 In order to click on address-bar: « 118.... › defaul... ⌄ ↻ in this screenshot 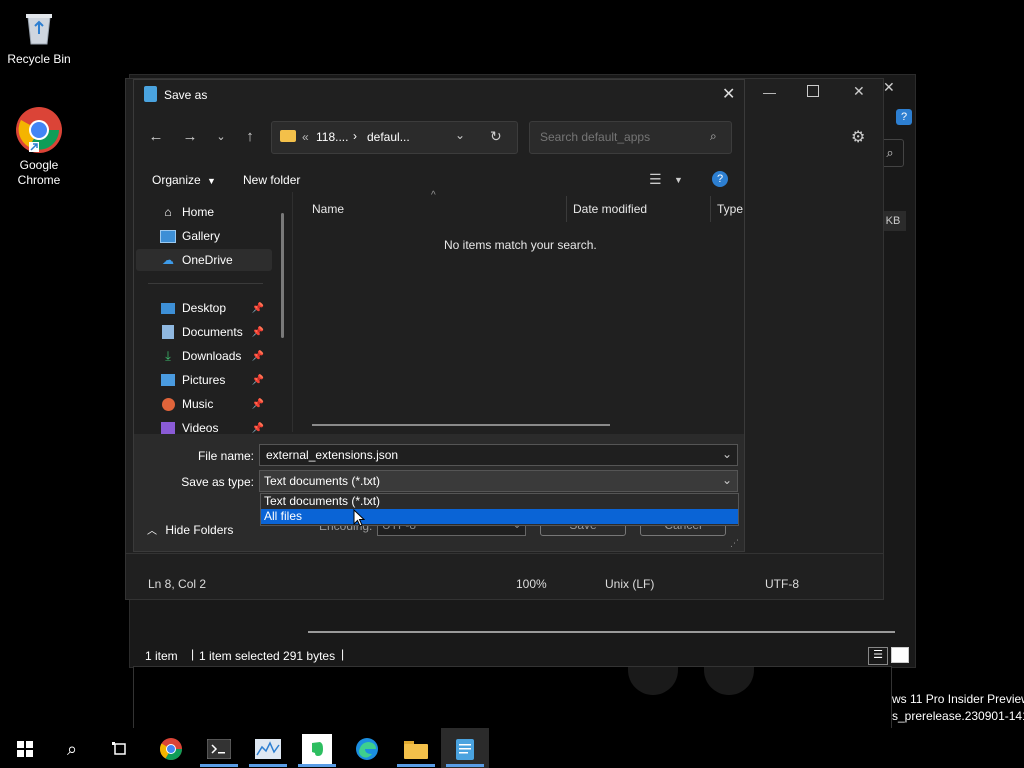, I will do `click(394, 137)`.